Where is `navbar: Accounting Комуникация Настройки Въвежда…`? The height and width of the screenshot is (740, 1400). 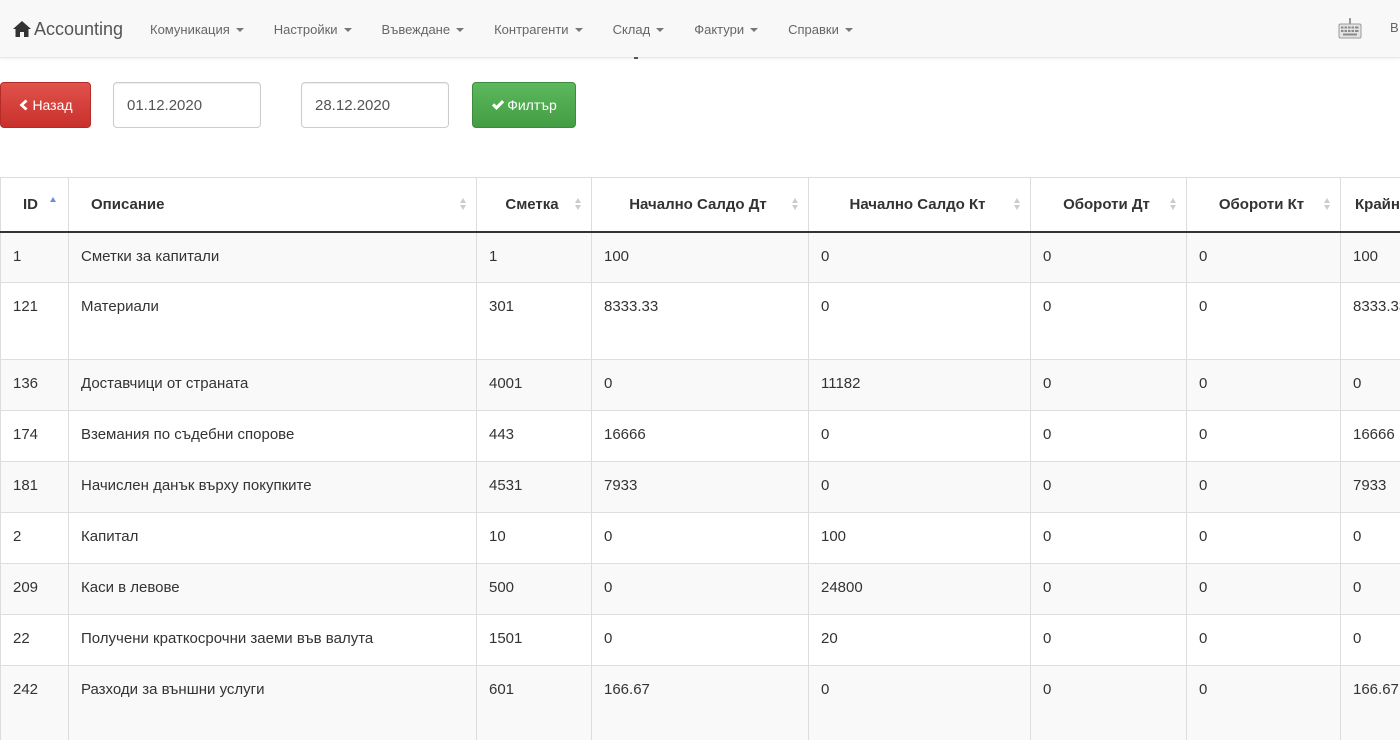 navbar: Accounting Комуникация Настройки Въвежда… is located at coordinates (700, 29).